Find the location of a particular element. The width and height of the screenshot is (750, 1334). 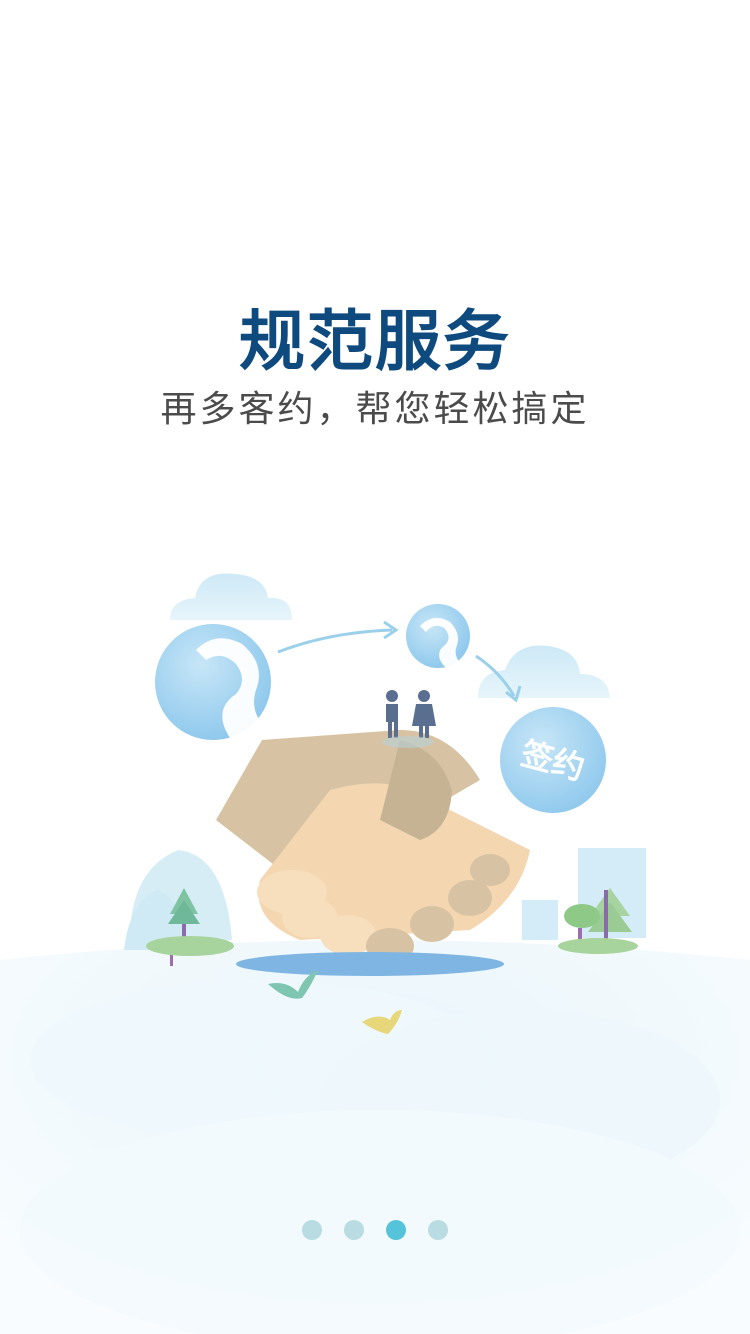

sign-badge: 签约 is located at coordinates (553, 760).